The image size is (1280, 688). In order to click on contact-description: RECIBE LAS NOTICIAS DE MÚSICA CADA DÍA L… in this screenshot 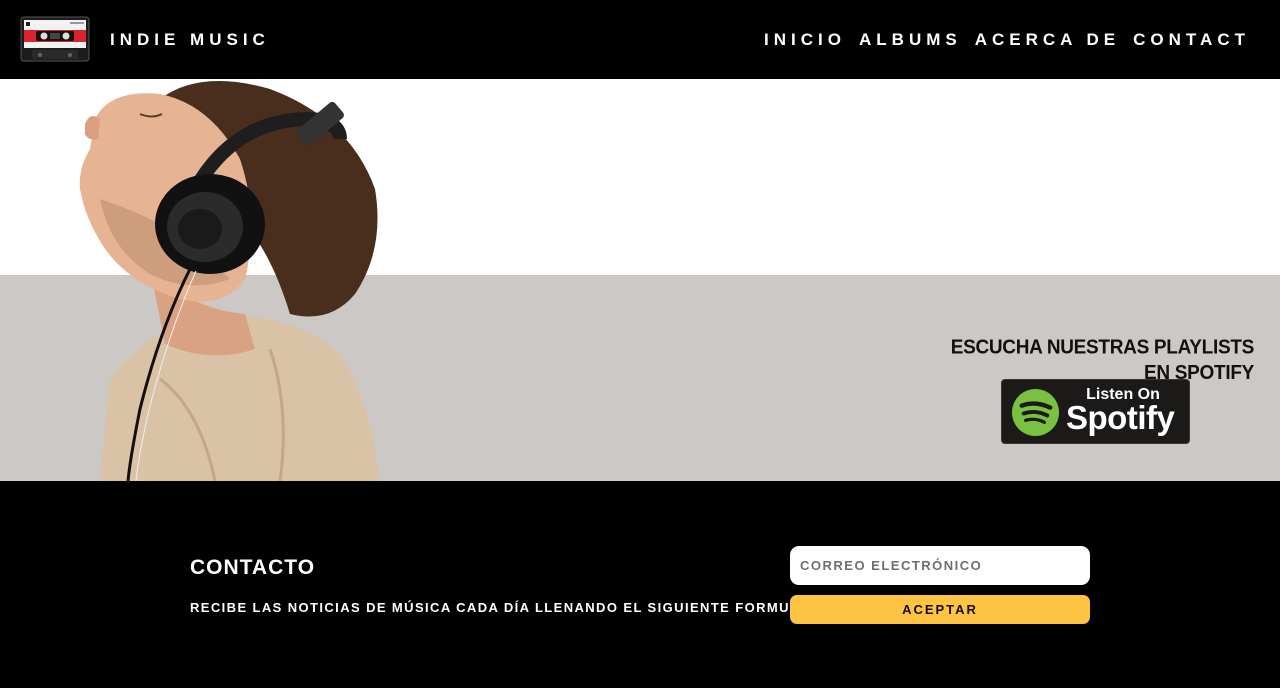, I will do `click(517, 607)`.